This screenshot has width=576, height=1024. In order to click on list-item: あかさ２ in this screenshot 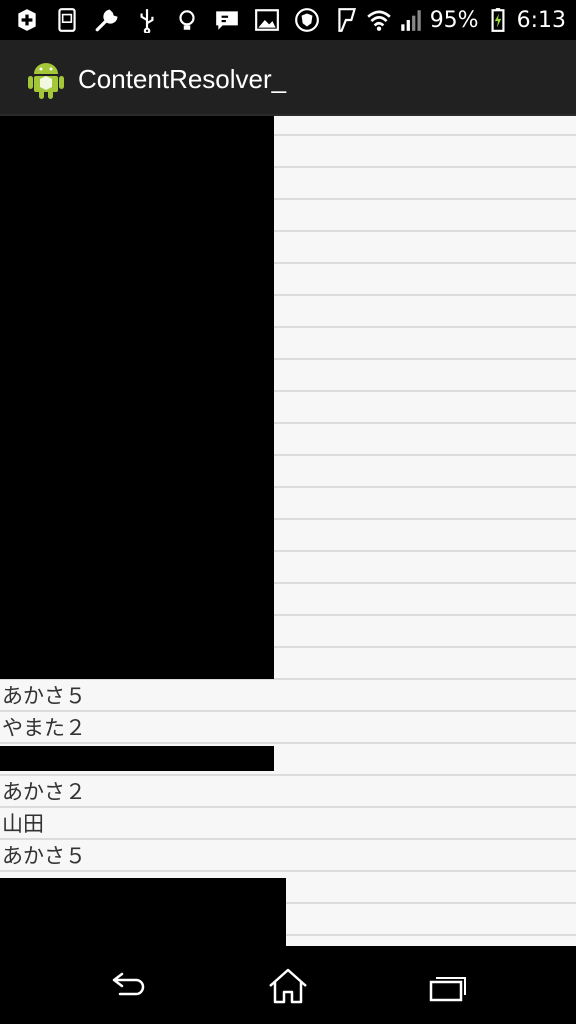, I will do `click(288, 792)`.